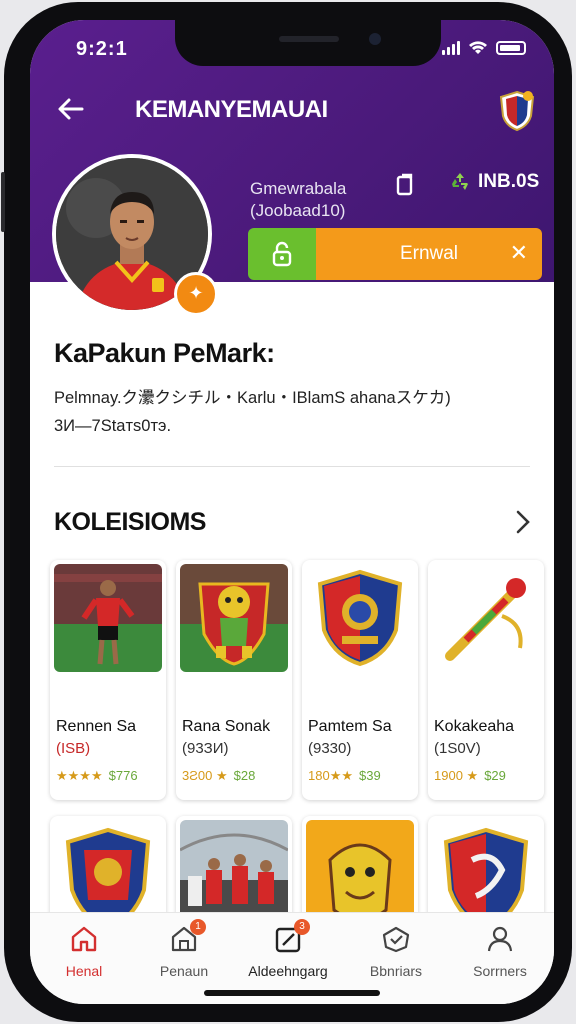 The width and height of the screenshot is (576, 1024). Describe the element at coordinates (330, 775) in the screenshot. I see `card-stars: 180★★` at that location.